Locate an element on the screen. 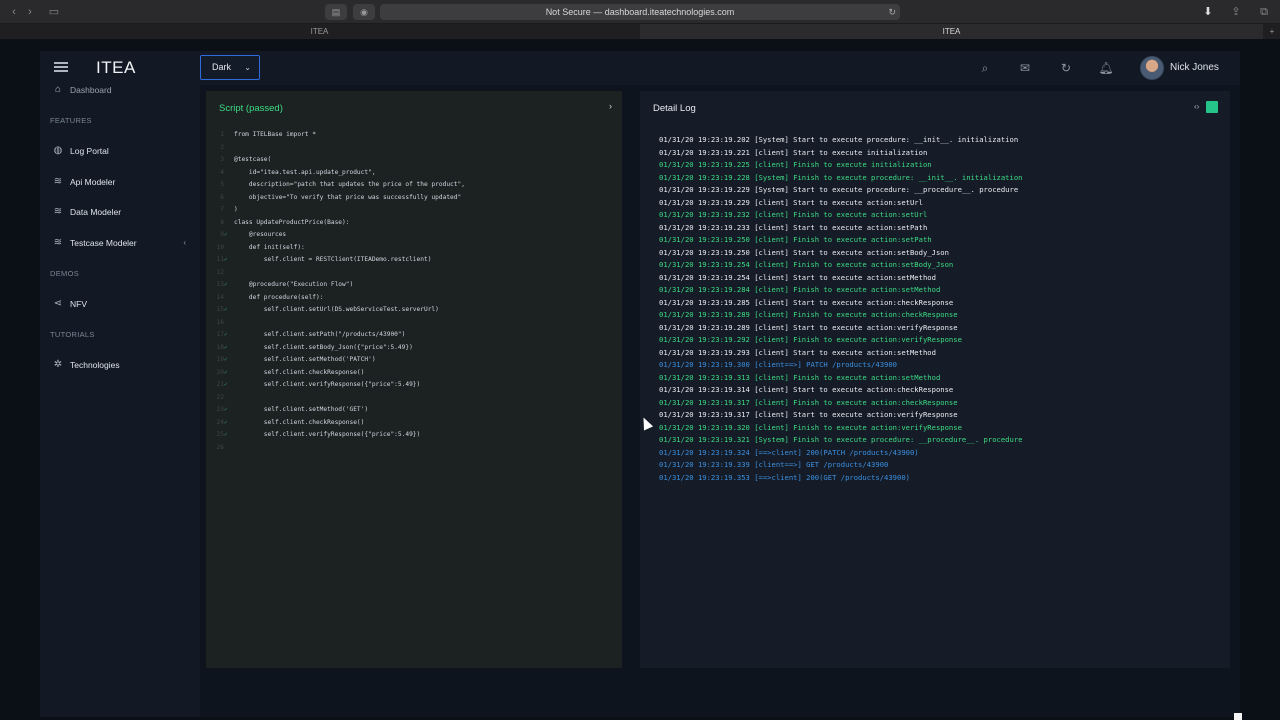 This screenshot has height=720, width=1280. refresh-icon: ↻ is located at coordinates (1066, 68).